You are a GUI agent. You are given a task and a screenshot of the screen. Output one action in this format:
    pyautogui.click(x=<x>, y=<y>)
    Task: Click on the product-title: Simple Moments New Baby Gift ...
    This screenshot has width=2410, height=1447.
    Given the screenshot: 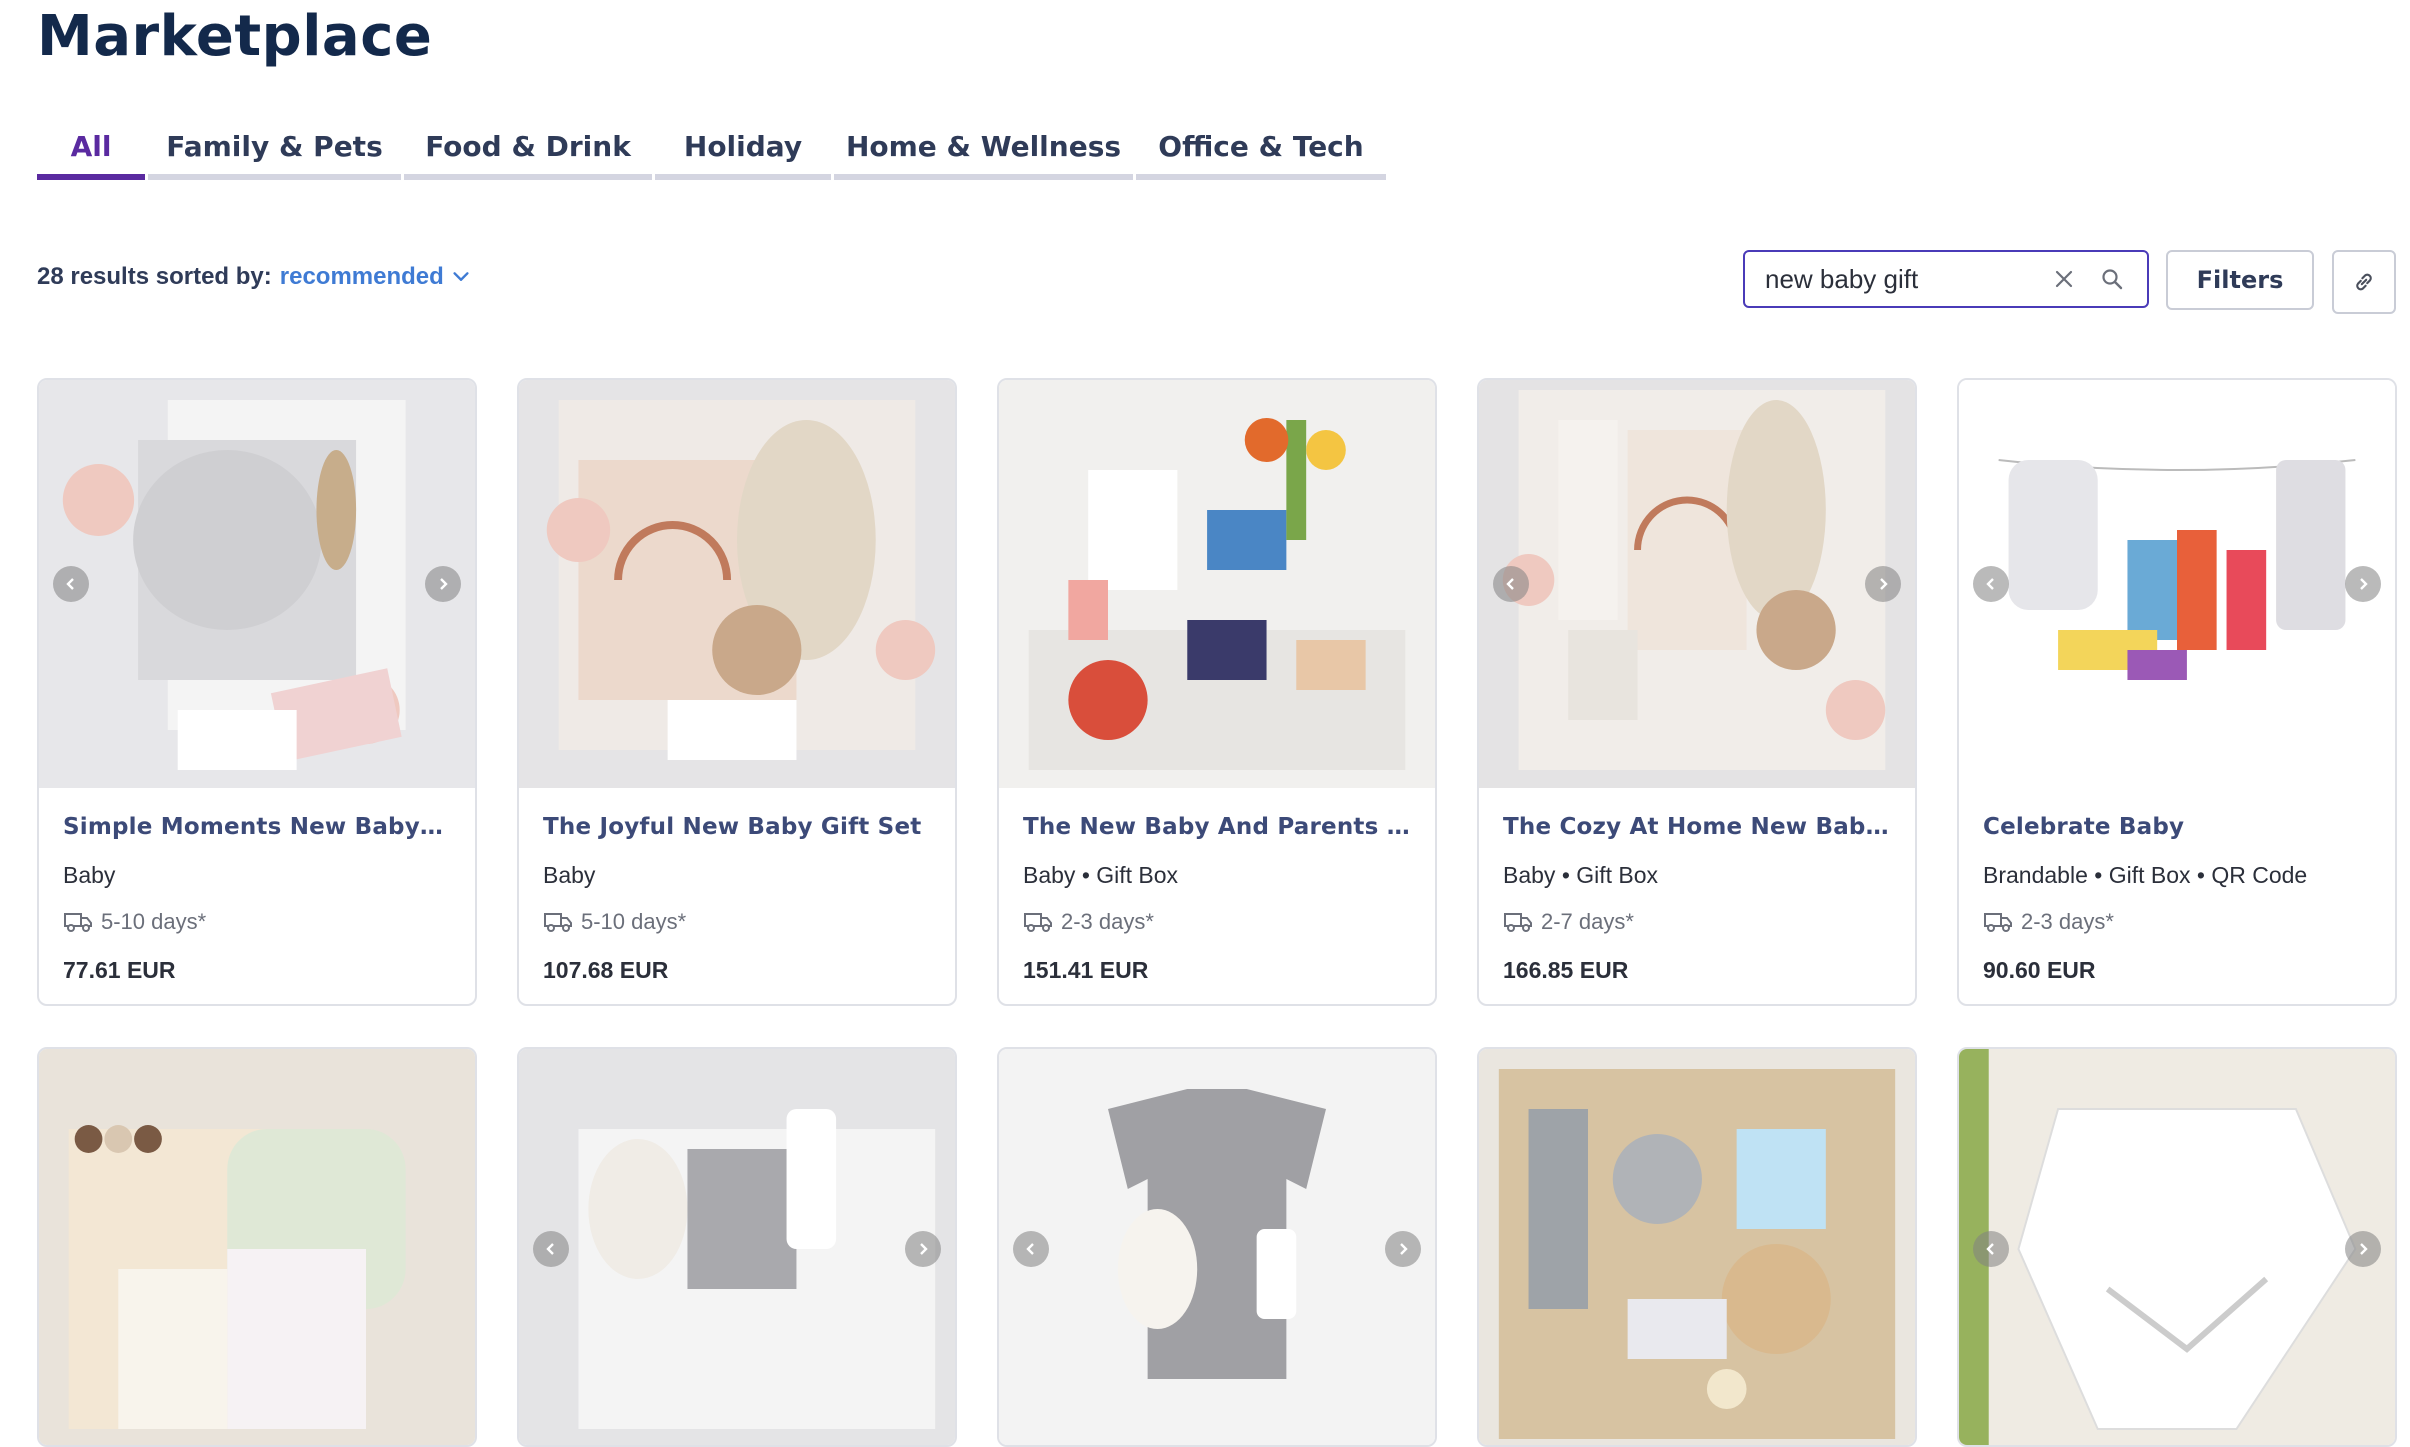 What is the action you would take?
    pyautogui.click(x=257, y=827)
    